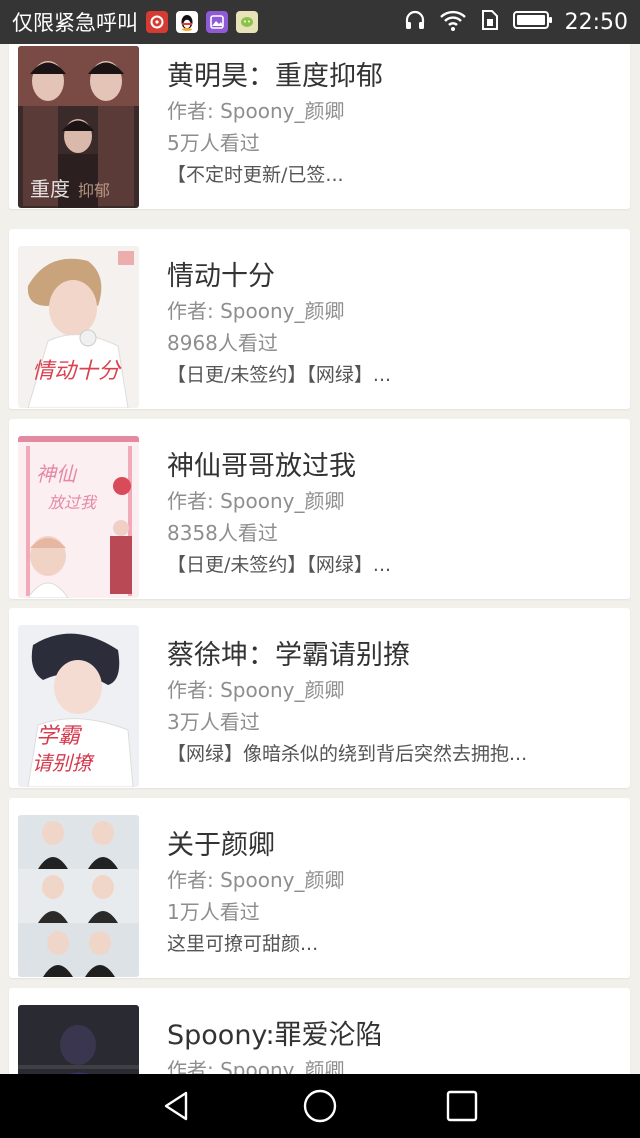  What do you see at coordinates (94, 190) in the screenshot?
I see `svg-text: 抑郁` at bounding box center [94, 190].